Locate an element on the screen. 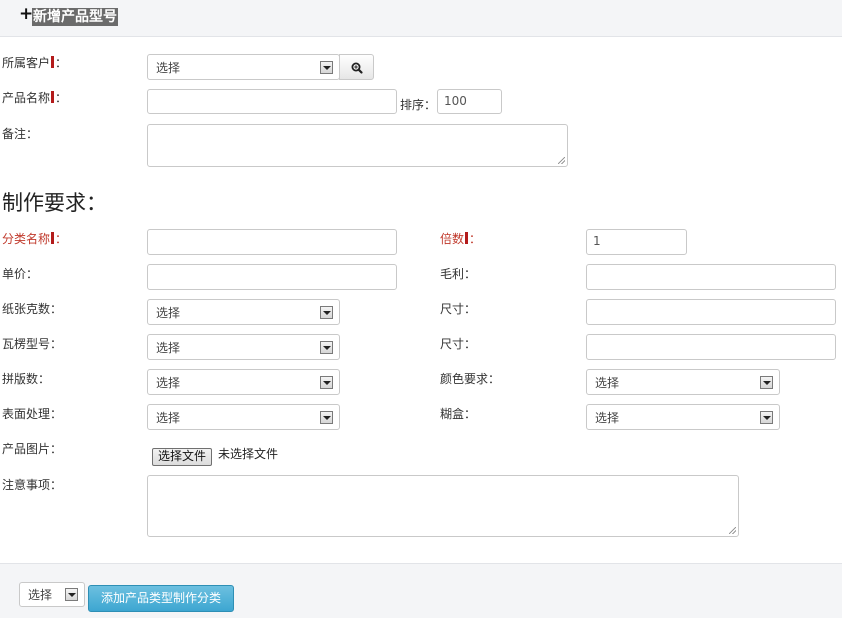  box-select: 选择 is located at coordinates (683, 417).